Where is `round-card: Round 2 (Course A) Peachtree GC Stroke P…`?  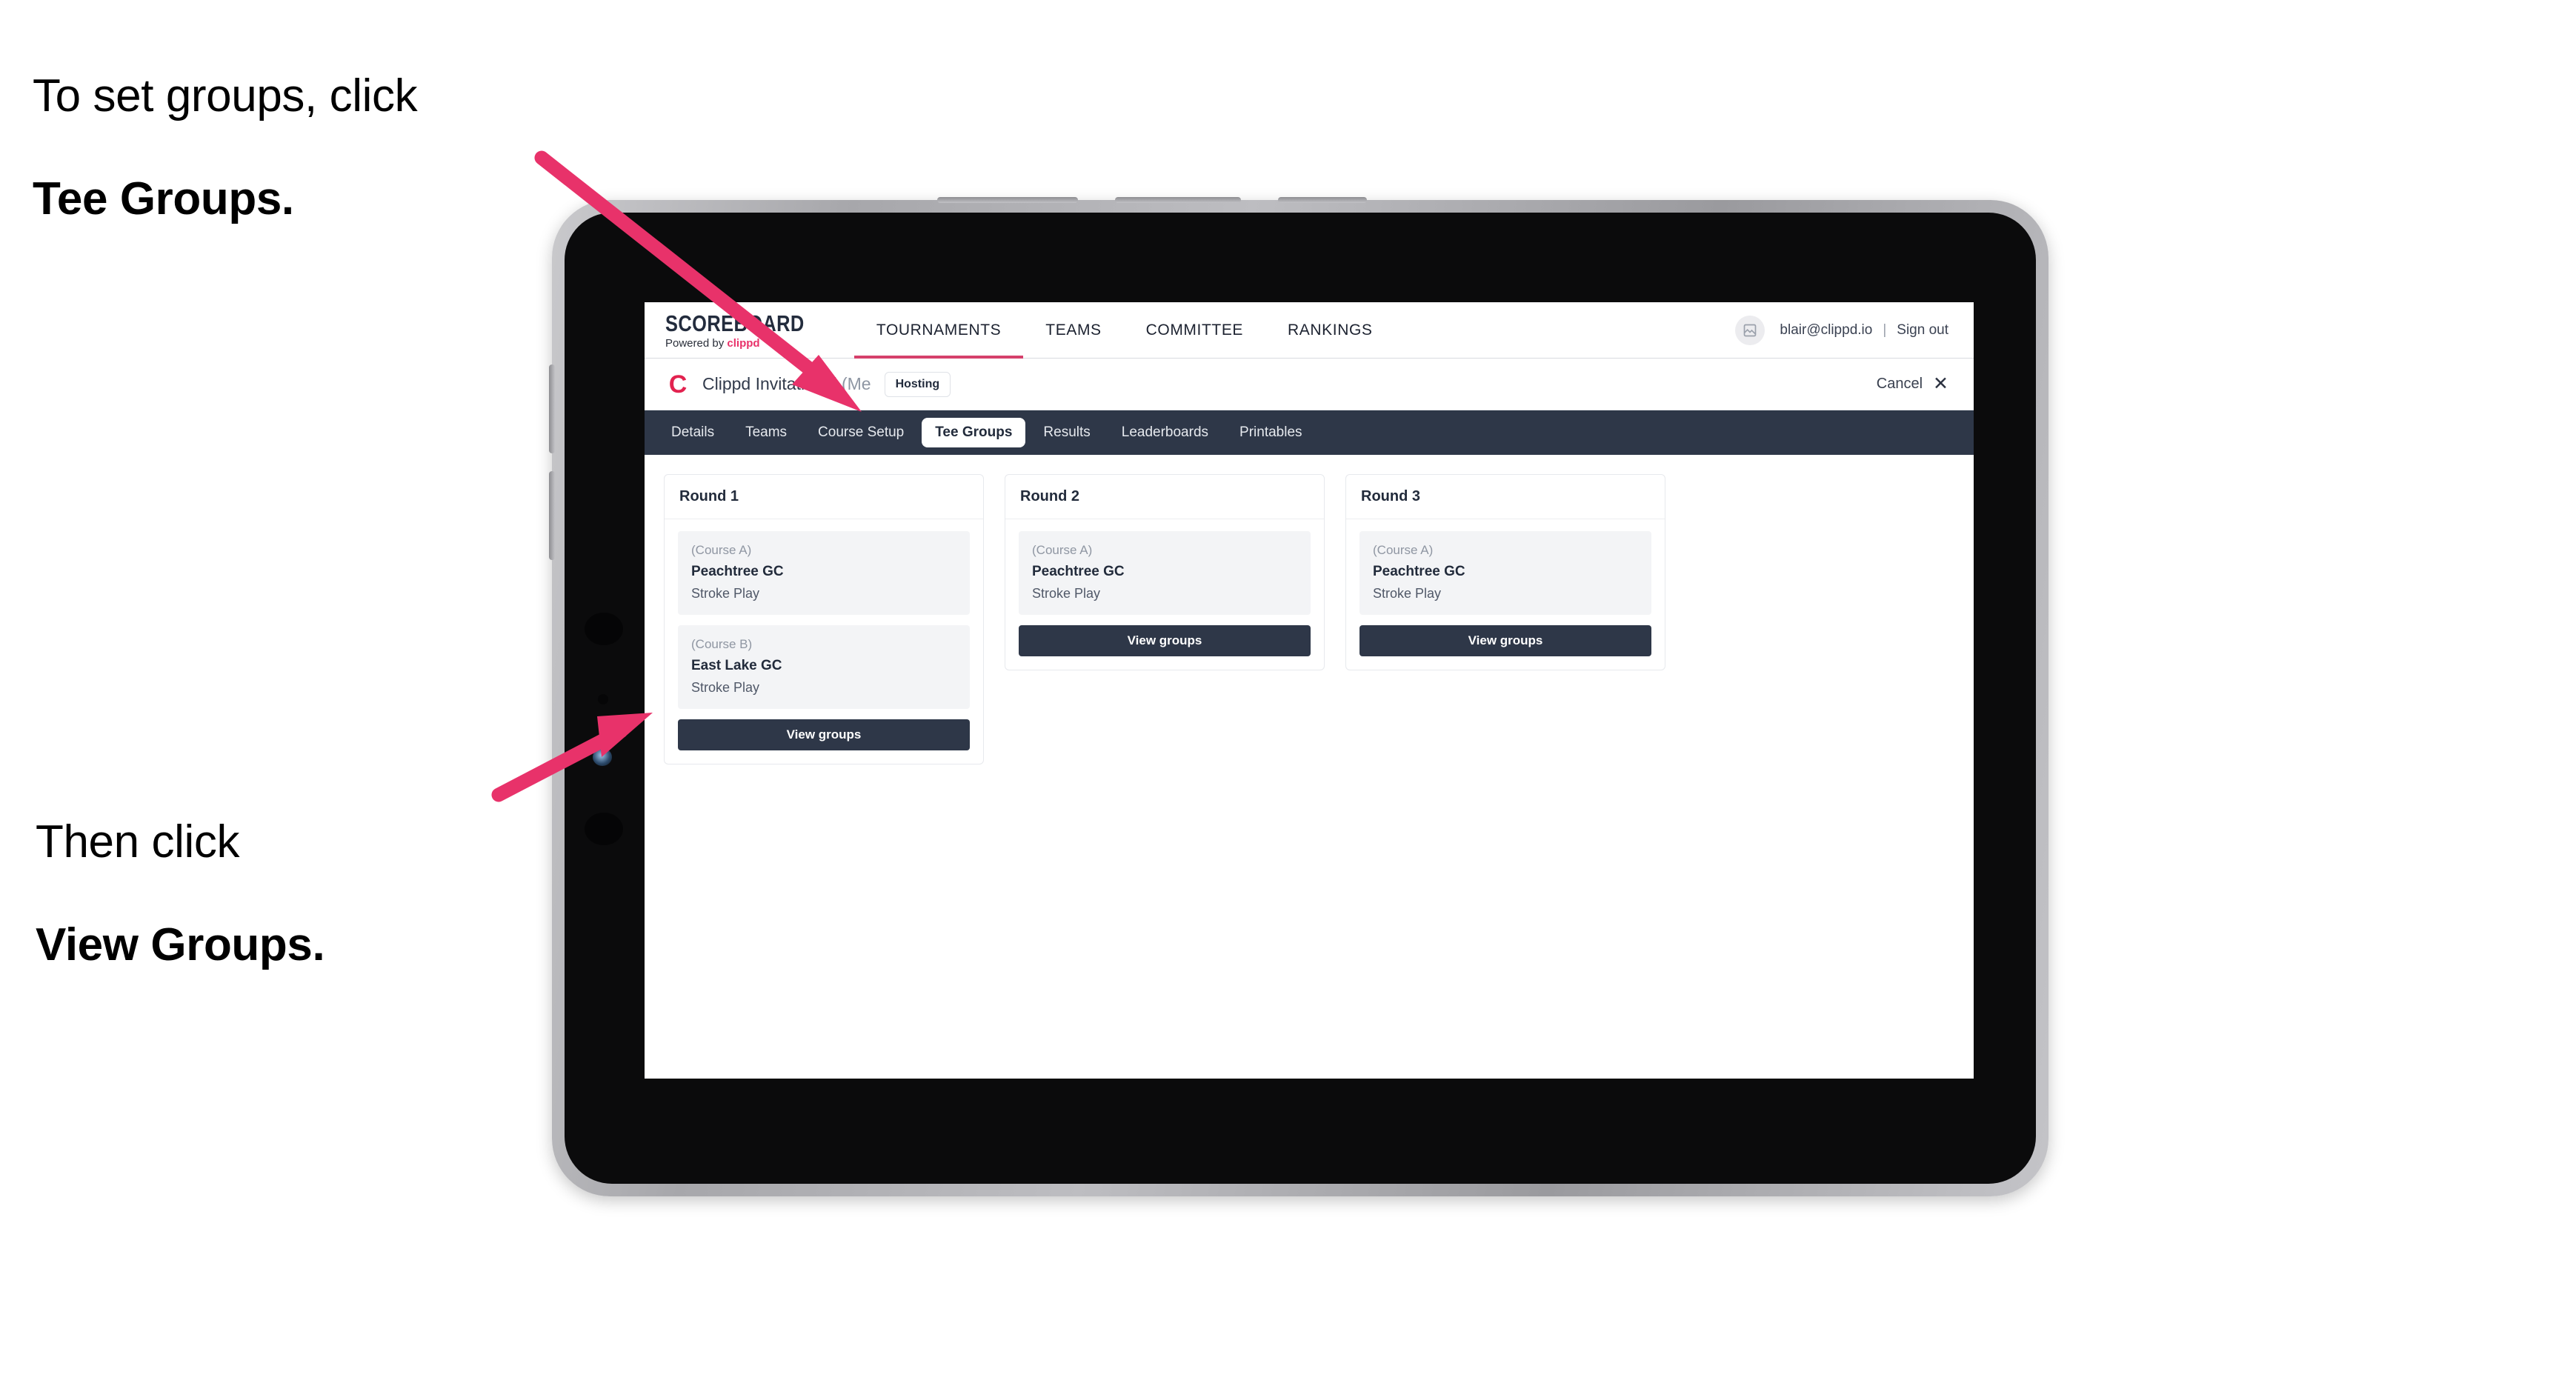 round-card: Round 2 (Course A) Peachtree GC Stroke P… is located at coordinates (1165, 572).